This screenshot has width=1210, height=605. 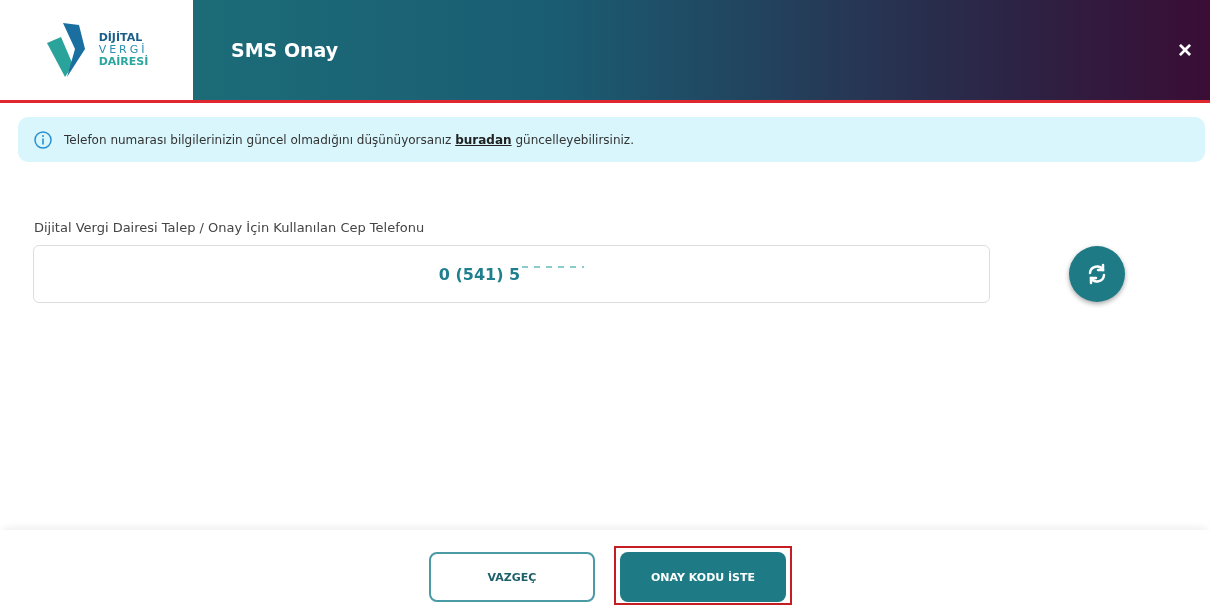 I want to click on logo-text: DAİRESİ, so click(x=123, y=62).